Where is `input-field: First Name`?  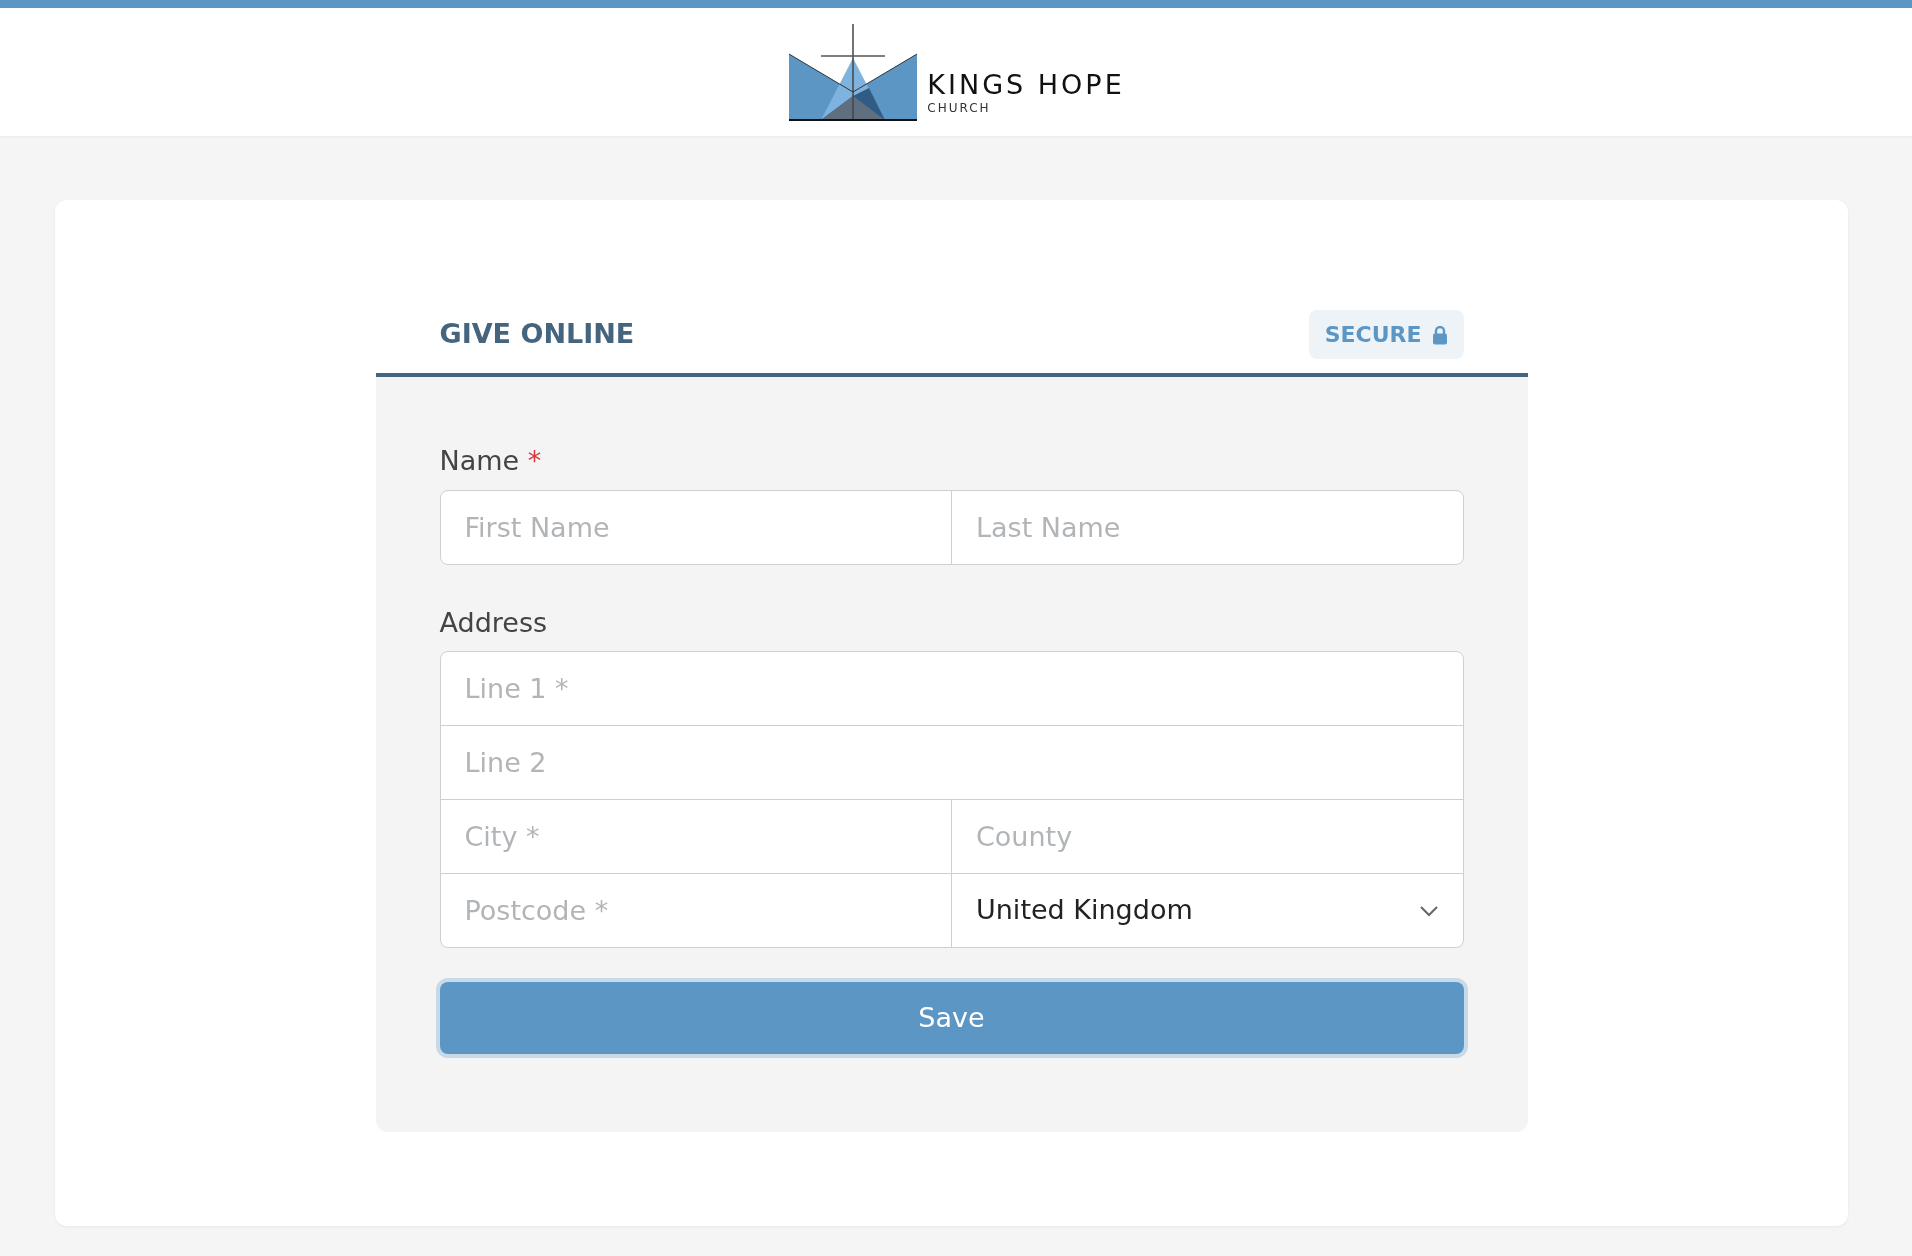
input-field: First Name is located at coordinates (695, 527).